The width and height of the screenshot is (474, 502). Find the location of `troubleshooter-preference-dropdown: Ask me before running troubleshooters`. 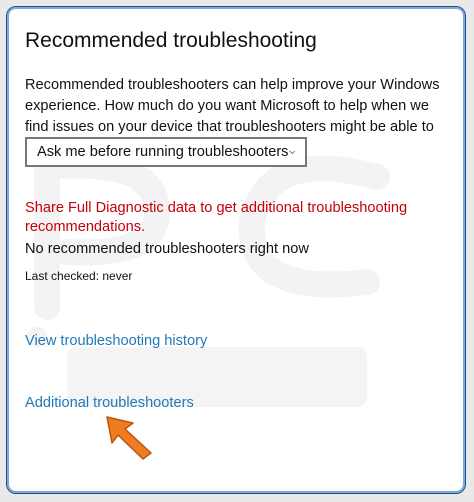

troubleshooter-preference-dropdown: Ask me before running troubleshooters is located at coordinates (166, 152).